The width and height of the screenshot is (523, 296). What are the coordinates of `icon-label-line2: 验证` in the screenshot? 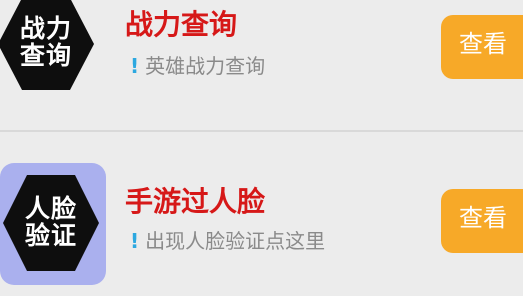 It's located at (50, 235).